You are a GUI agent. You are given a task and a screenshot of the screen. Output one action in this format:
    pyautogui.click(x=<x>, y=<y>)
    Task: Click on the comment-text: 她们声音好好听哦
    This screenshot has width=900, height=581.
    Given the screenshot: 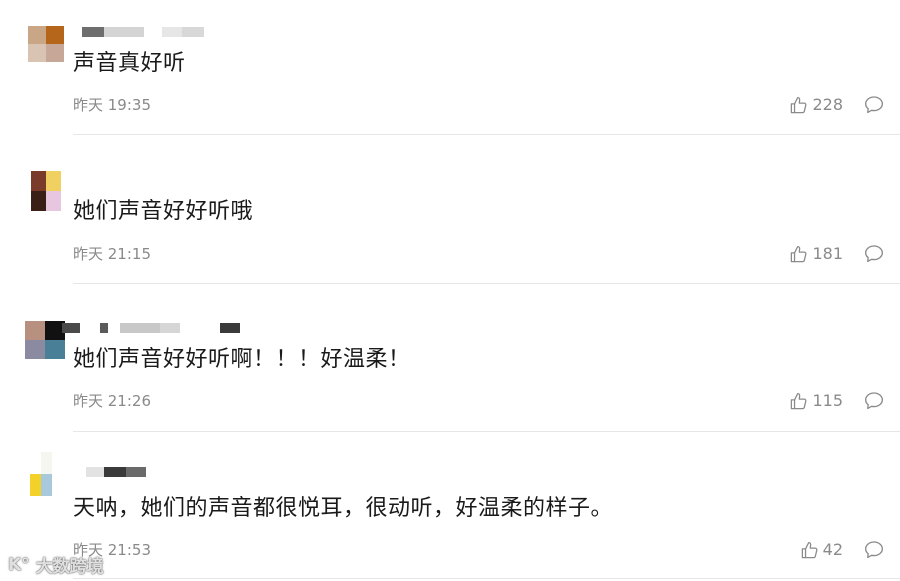 What is the action you would take?
    pyautogui.click(x=163, y=211)
    